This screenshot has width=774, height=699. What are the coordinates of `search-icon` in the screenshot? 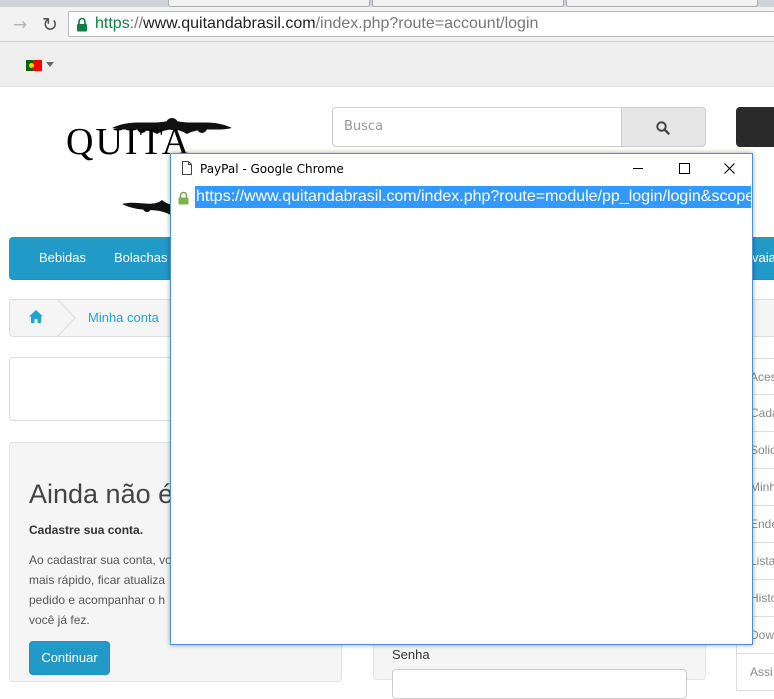 It's located at (663, 128).